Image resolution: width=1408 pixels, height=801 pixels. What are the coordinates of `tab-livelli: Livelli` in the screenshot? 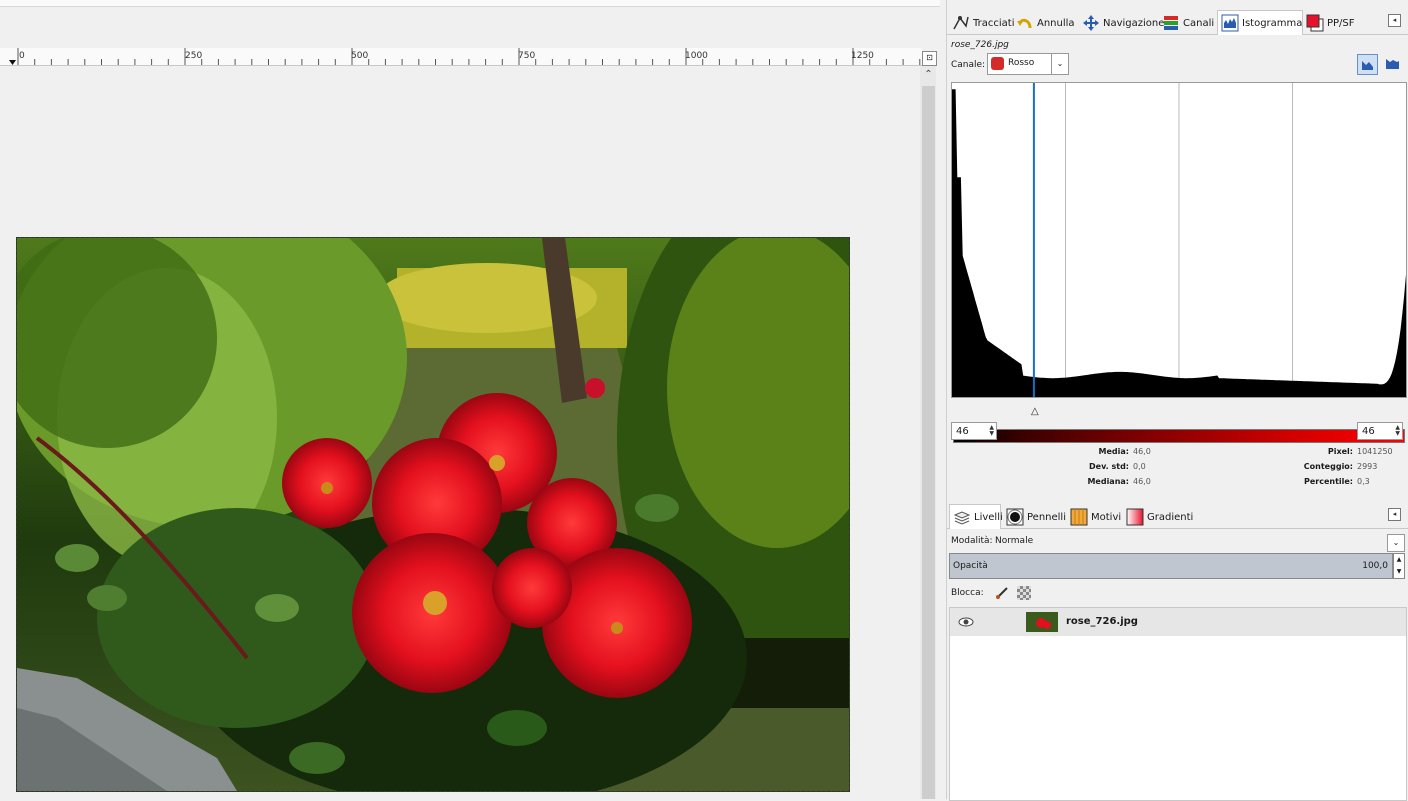 It's located at (976, 516).